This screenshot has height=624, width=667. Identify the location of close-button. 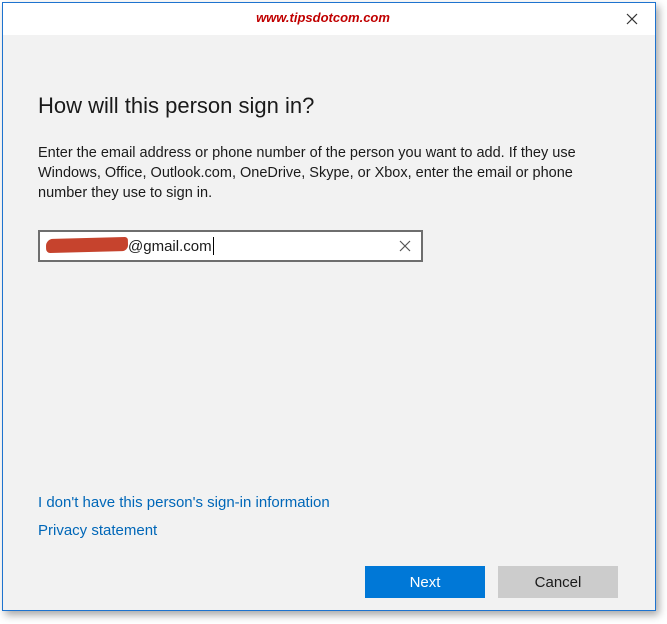
(632, 19).